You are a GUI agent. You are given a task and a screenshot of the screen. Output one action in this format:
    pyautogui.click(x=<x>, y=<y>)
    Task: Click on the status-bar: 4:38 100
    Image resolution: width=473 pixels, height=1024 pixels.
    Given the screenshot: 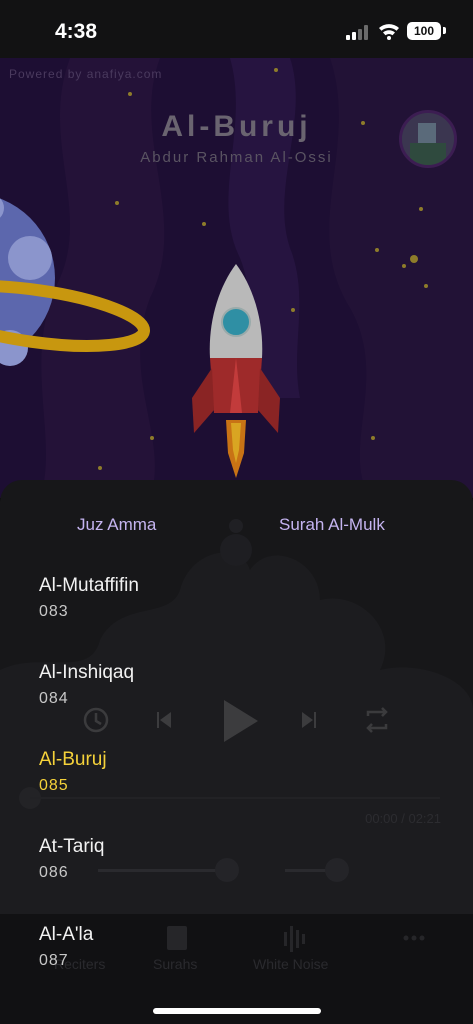 What is the action you would take?
    pyautogui.click(x=236, y=29)
    